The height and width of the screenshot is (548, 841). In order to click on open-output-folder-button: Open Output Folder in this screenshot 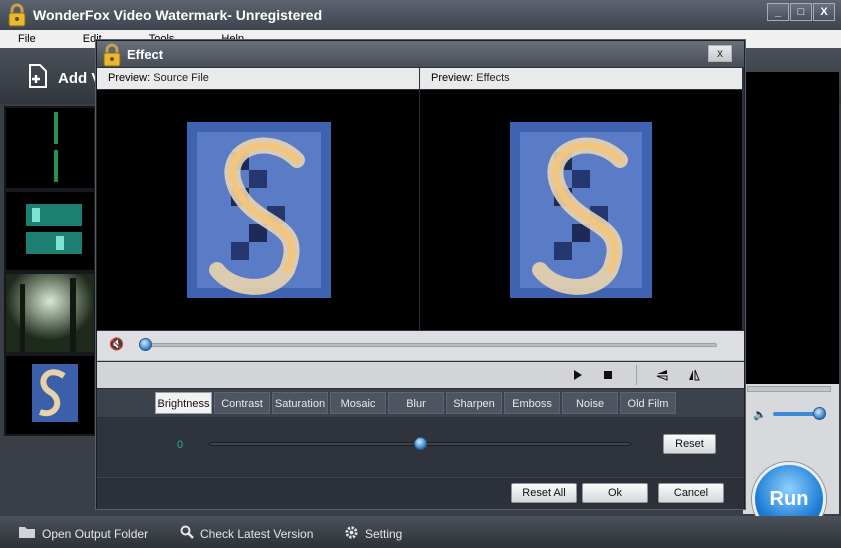, I will do `click(83, 533)`.